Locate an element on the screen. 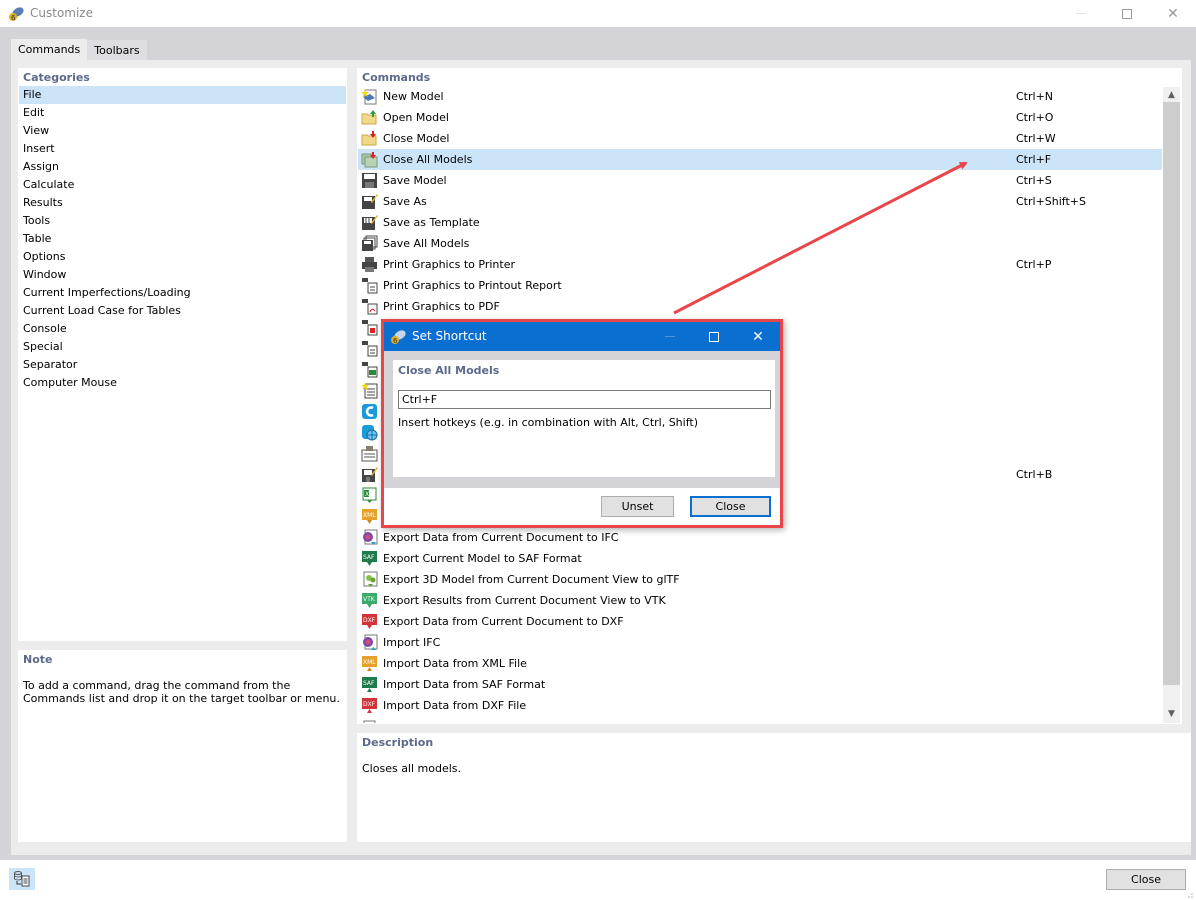 This screenshot has height=900, width=1196. category-item-current-imperfections-loading: Current Imperfections/Loading is located at coordinates (182, 293).